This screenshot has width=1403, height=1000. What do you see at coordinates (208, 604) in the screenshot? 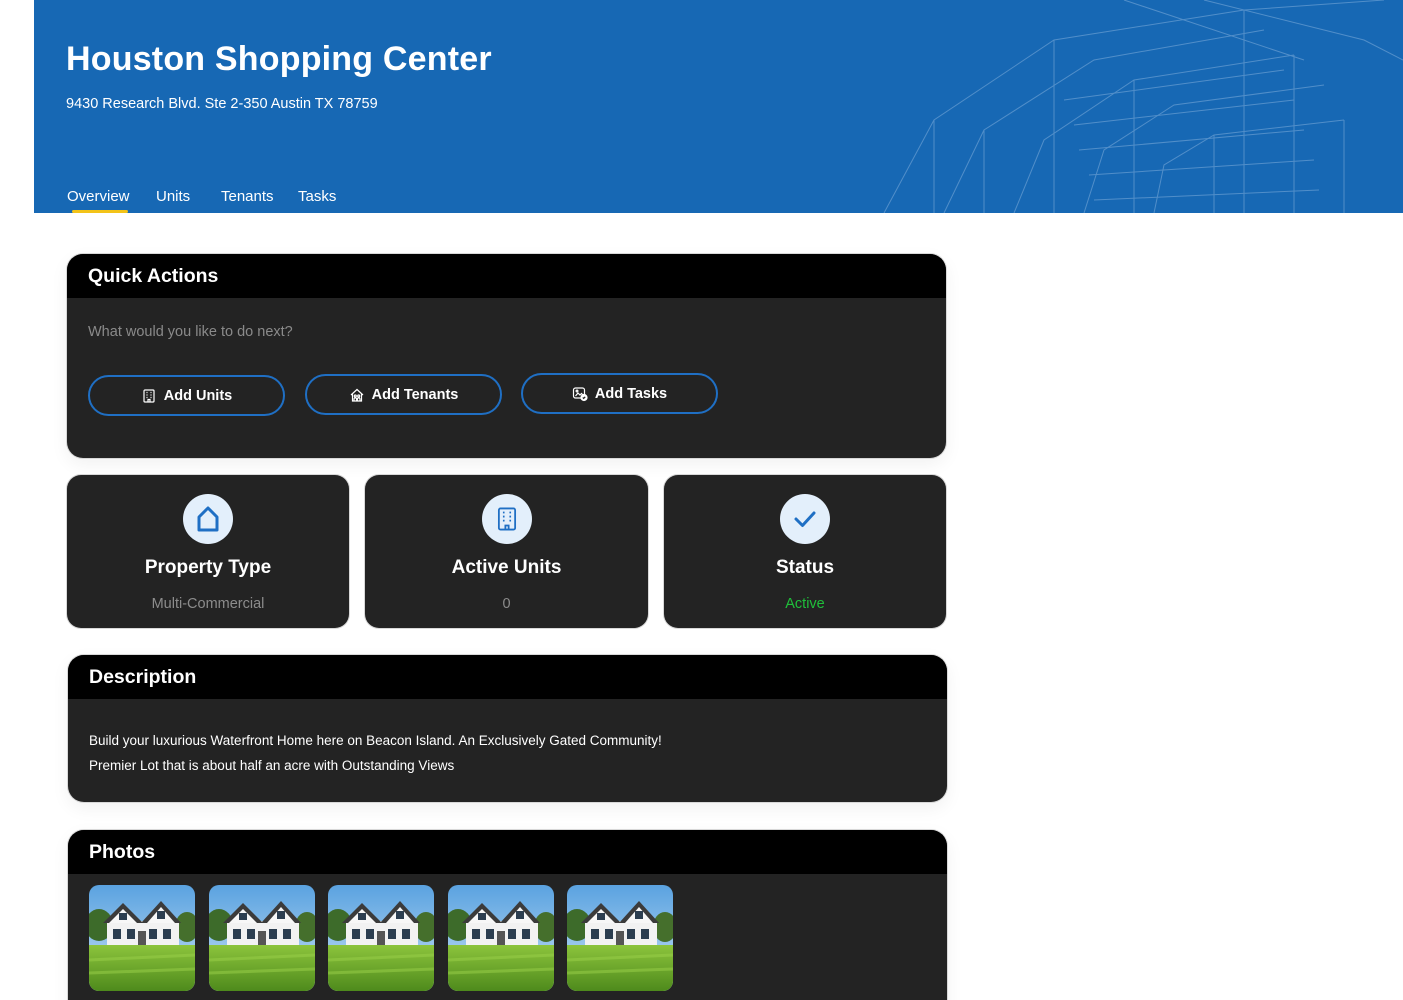
I see `stat-value: Multi-Commercial` at bounding box center [208, 604].